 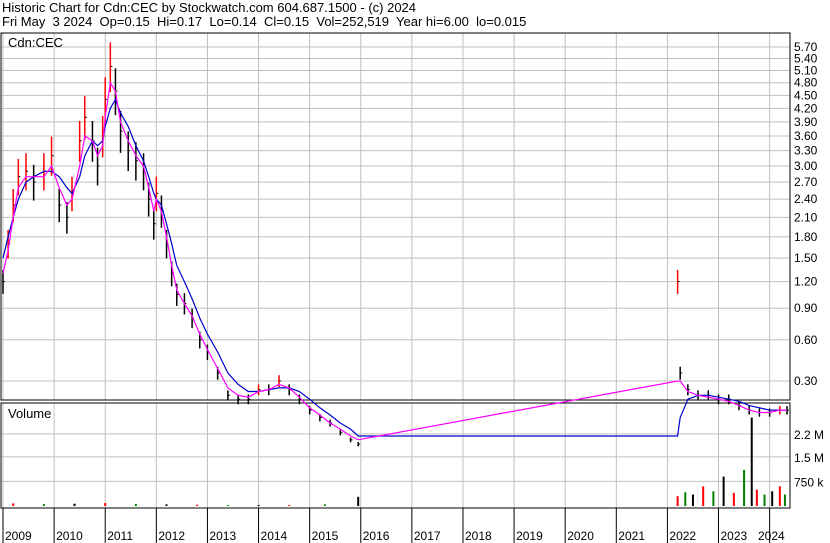 What do you see at coordinates (222, 536) in the screenshot?
I see `year-label: 2013` at bounding box center [222, 536].